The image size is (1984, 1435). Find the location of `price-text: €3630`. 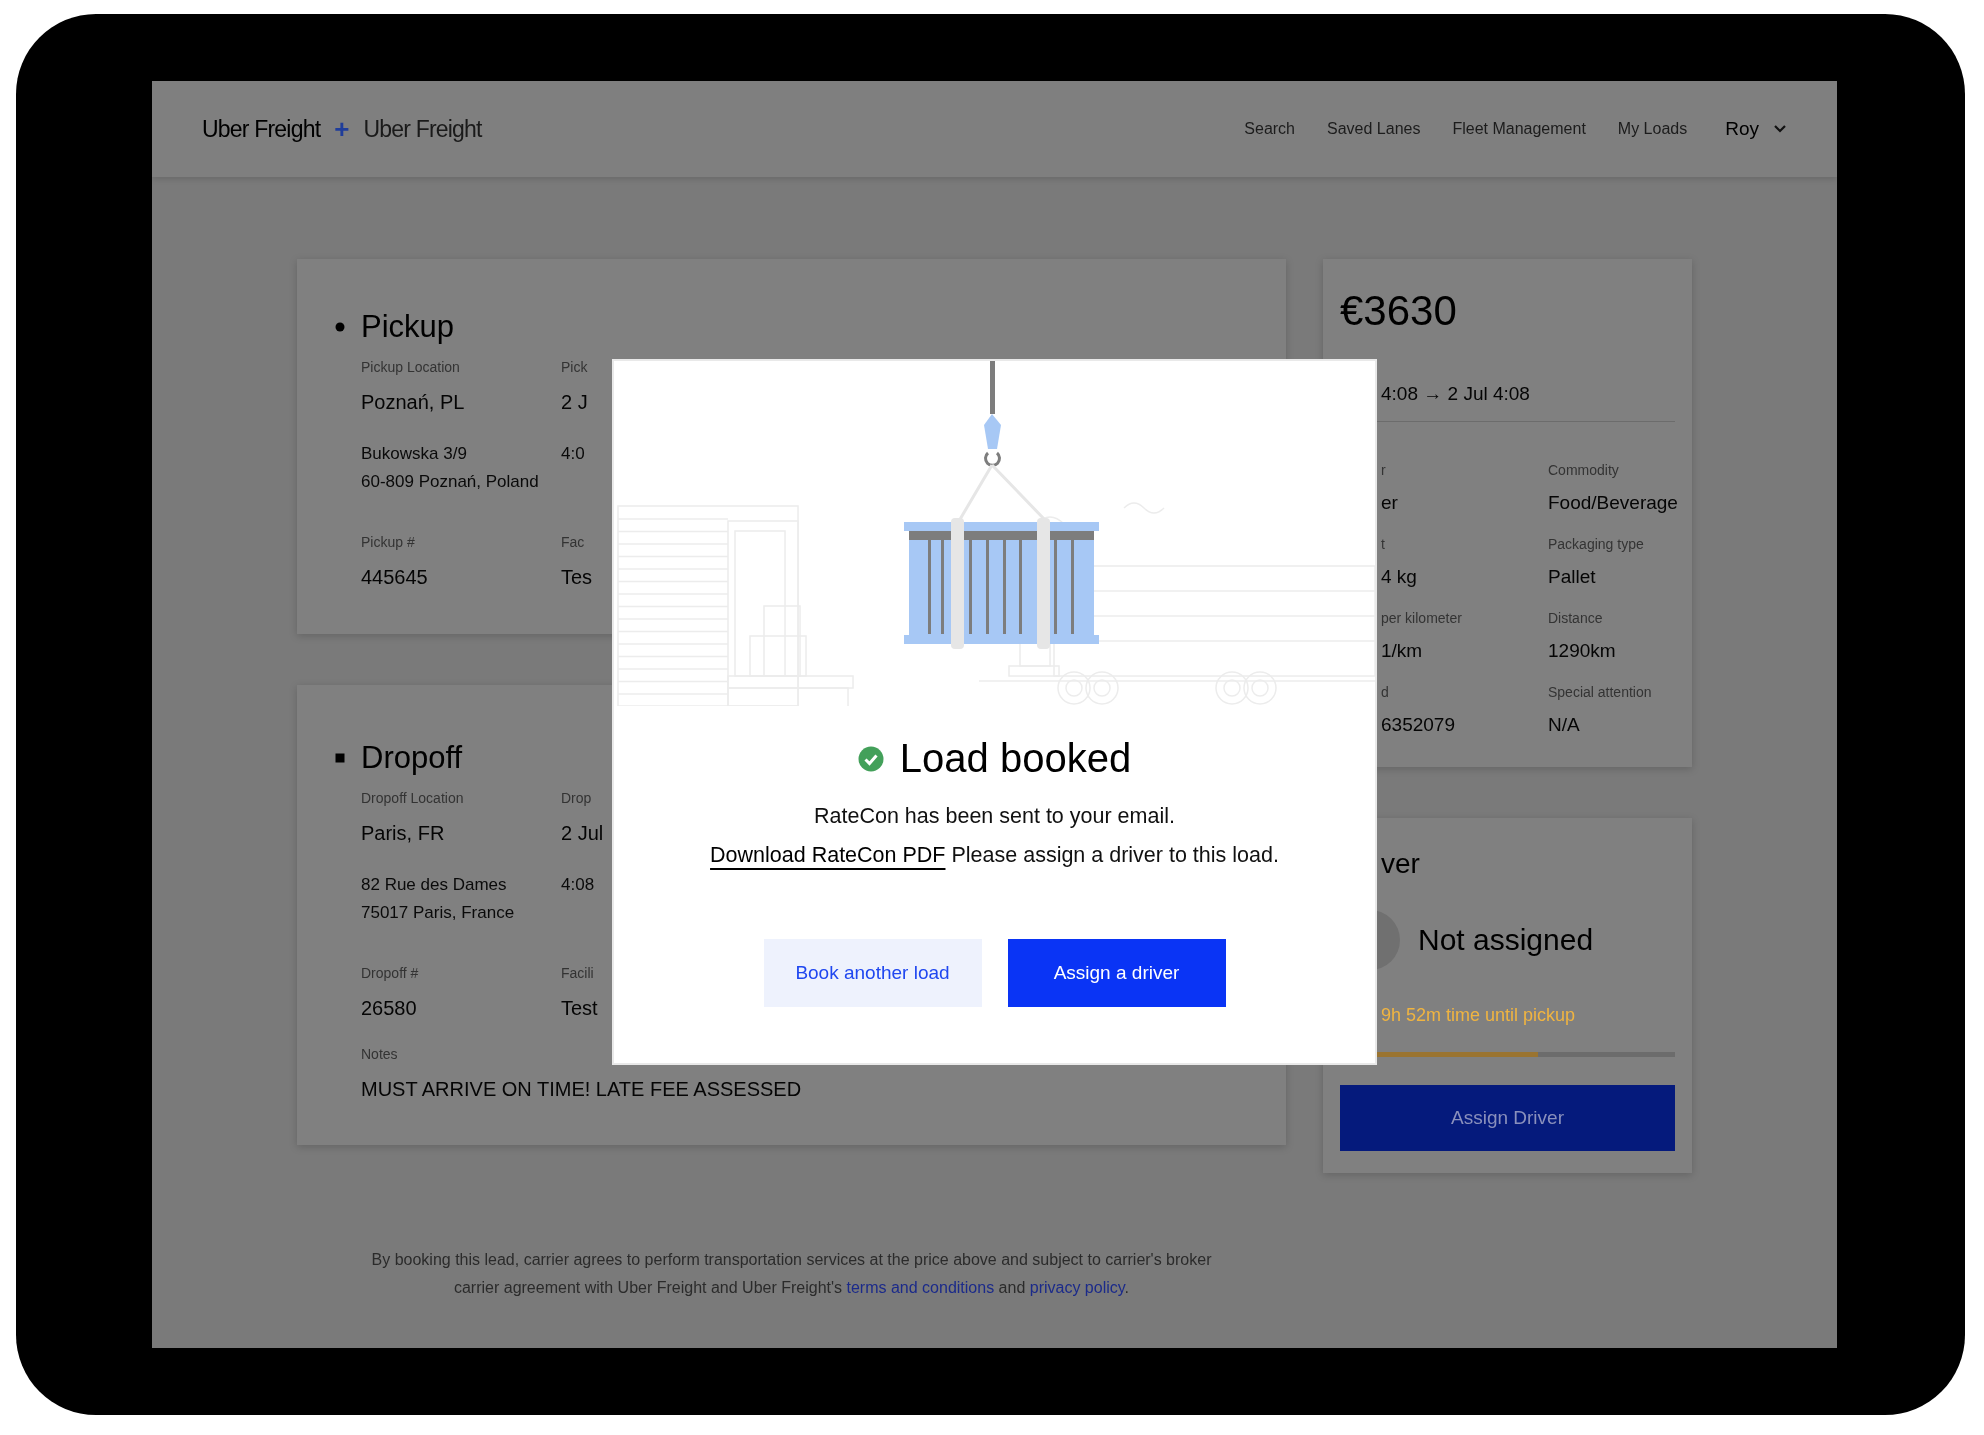

price-text: €3630 is located at coordinates (1399, 311).